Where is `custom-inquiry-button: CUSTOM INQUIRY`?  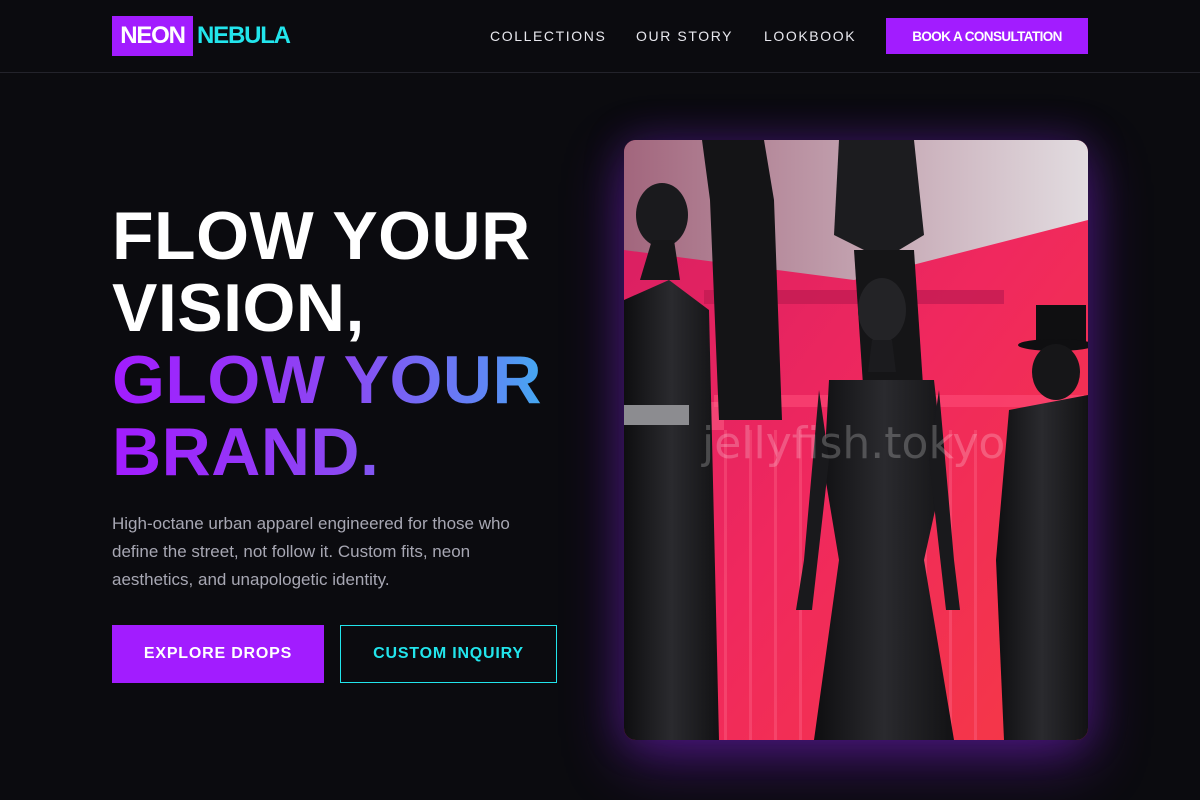
custom-inquiry-button: CUSTOM INQUIRY is located at coordinates (448, 654).